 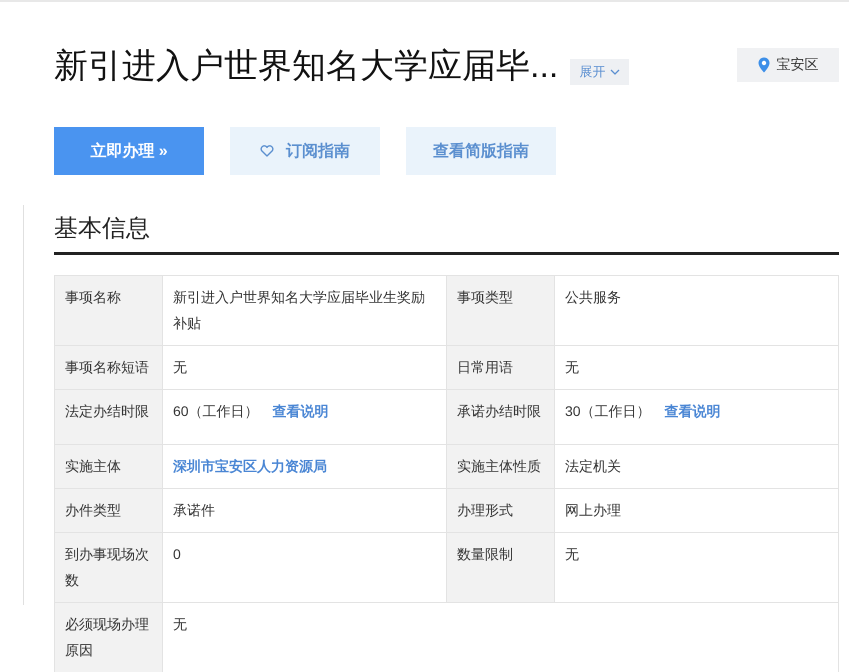 I want to click on field-label: 必须现场办理原因, so click(x=108, y=637).